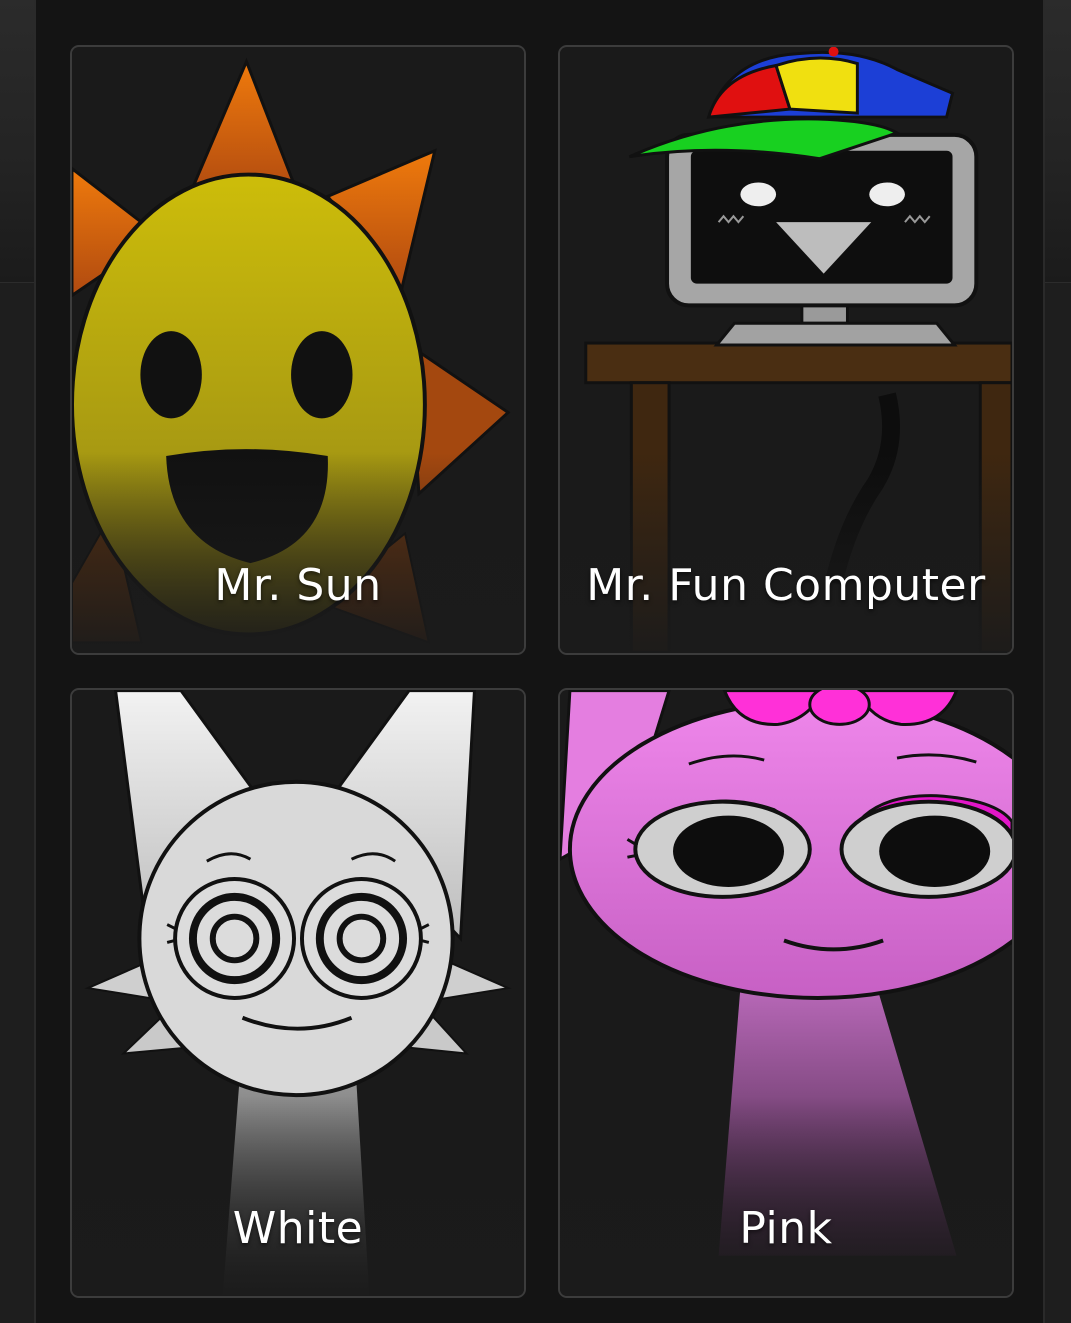 Image resolution: width=1071 pixels, height=1323 pixels. Describe the element at coordinates (17, 141) in the screenshot. I see `background-top-left` at that location.